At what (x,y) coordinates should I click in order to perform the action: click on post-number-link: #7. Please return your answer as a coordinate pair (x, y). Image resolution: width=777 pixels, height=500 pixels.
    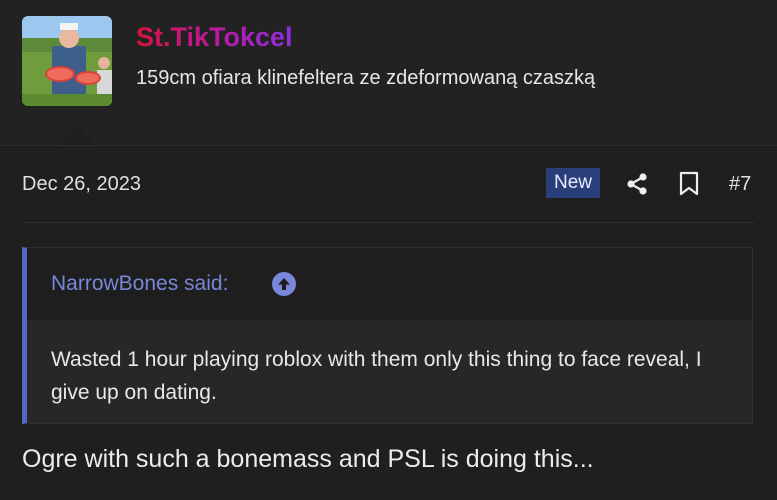
    Looking at the image, I should click on (740, 184).